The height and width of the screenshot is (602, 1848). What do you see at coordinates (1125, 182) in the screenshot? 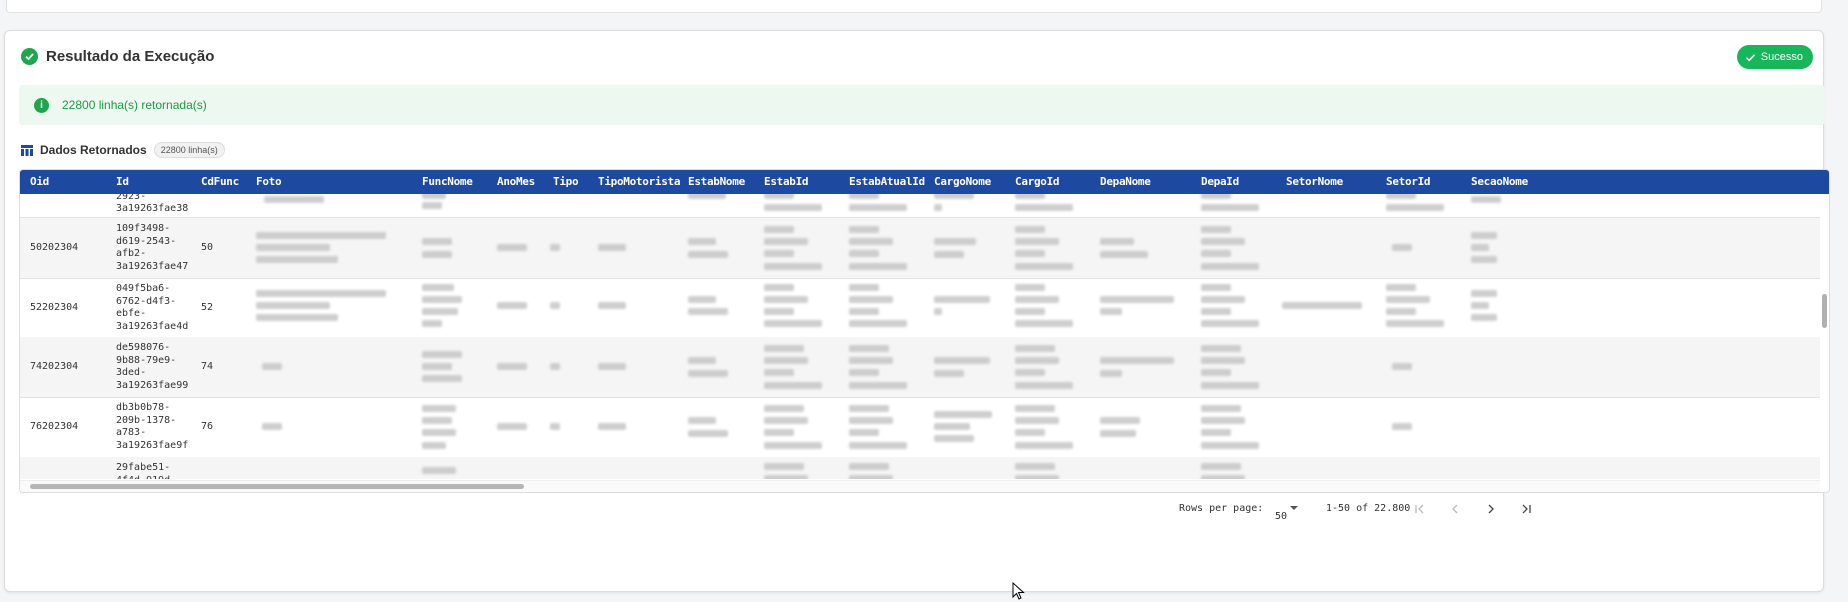
I see `col-header-depanome: DepaNome` at bounding box center [1125, 182].